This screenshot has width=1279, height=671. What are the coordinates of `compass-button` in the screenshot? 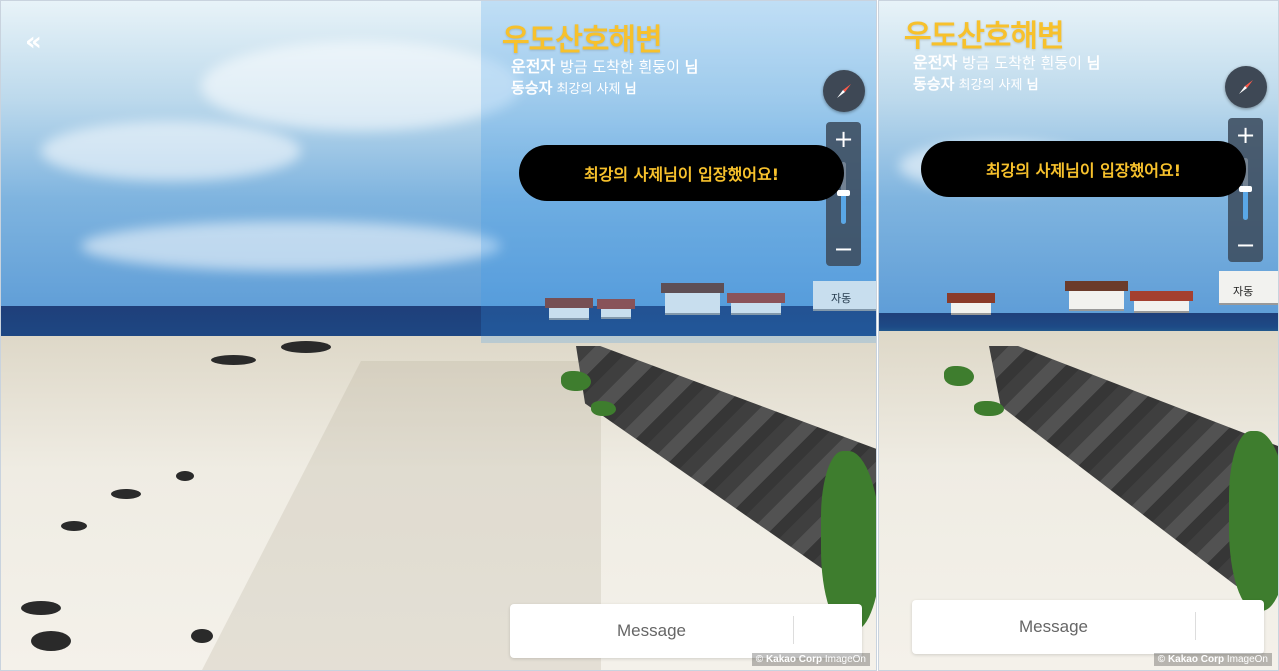 It's located at (844, 91).